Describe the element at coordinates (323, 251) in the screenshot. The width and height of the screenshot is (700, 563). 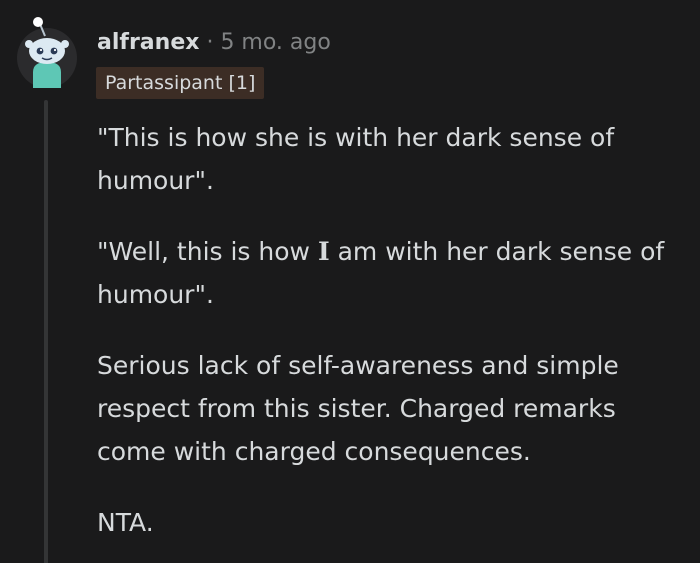
I see `emphasized-text: I` at that location.